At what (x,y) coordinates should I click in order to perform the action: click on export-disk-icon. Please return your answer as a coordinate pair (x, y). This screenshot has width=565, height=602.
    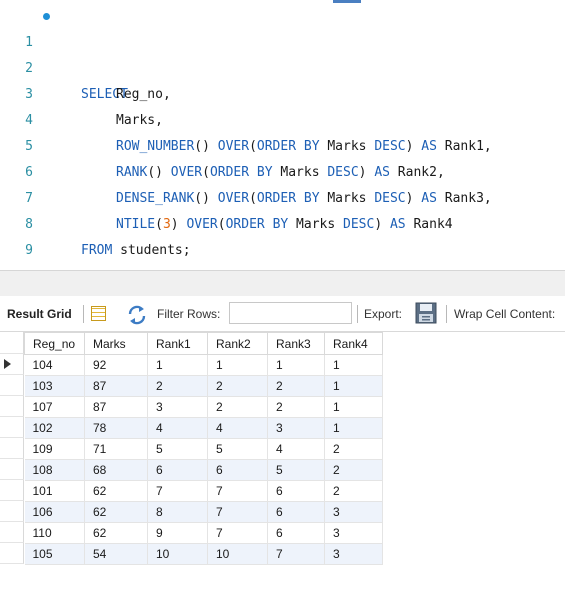
    Looking at the image, I should click on (426, 313).